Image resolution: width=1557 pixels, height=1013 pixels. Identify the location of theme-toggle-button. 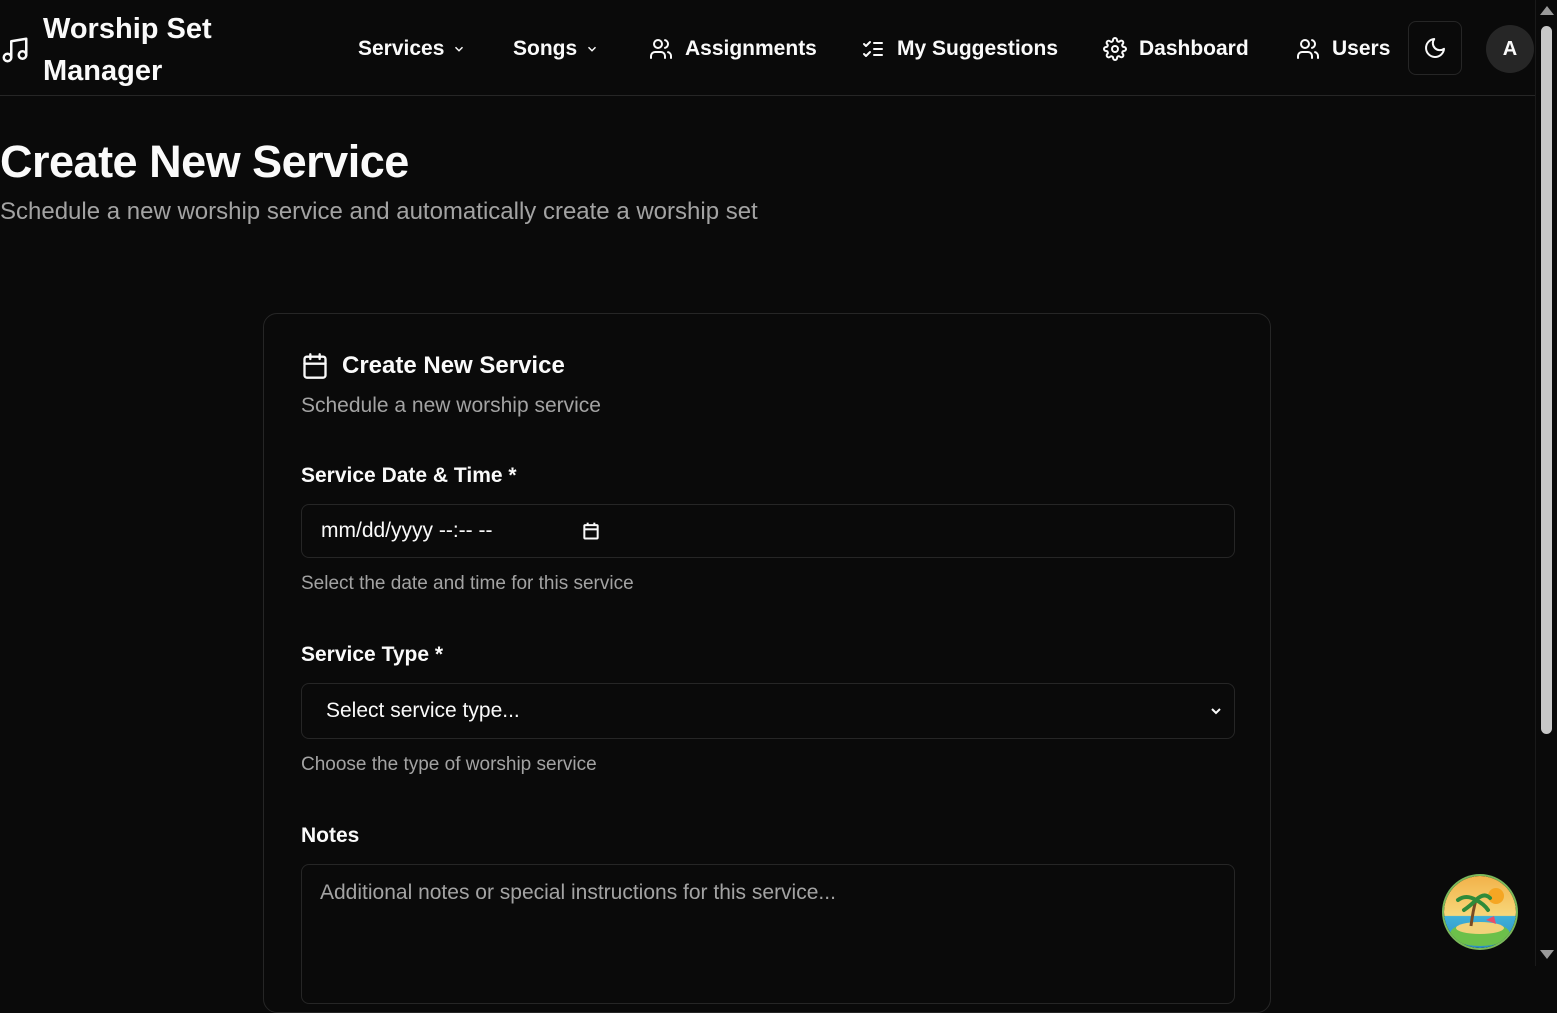
(1435, 48).